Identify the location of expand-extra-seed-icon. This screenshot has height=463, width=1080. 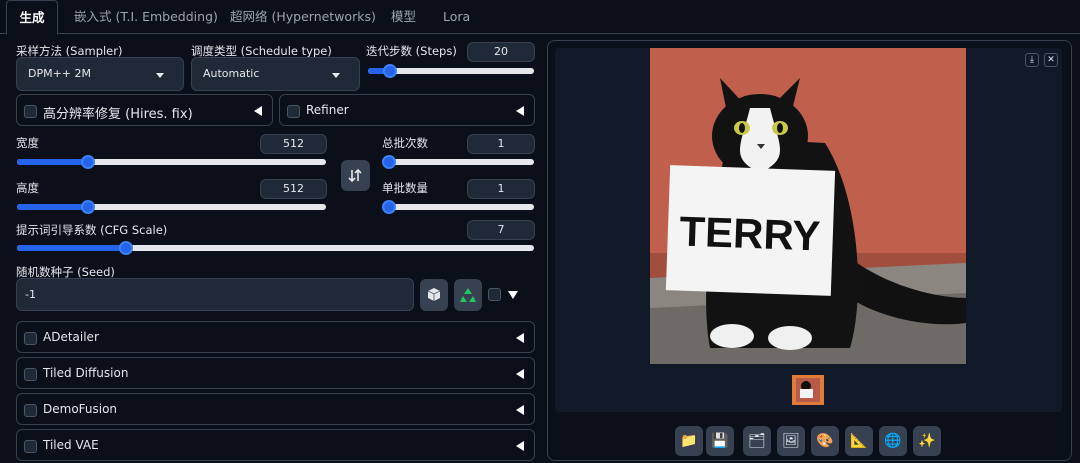
(513, 295).